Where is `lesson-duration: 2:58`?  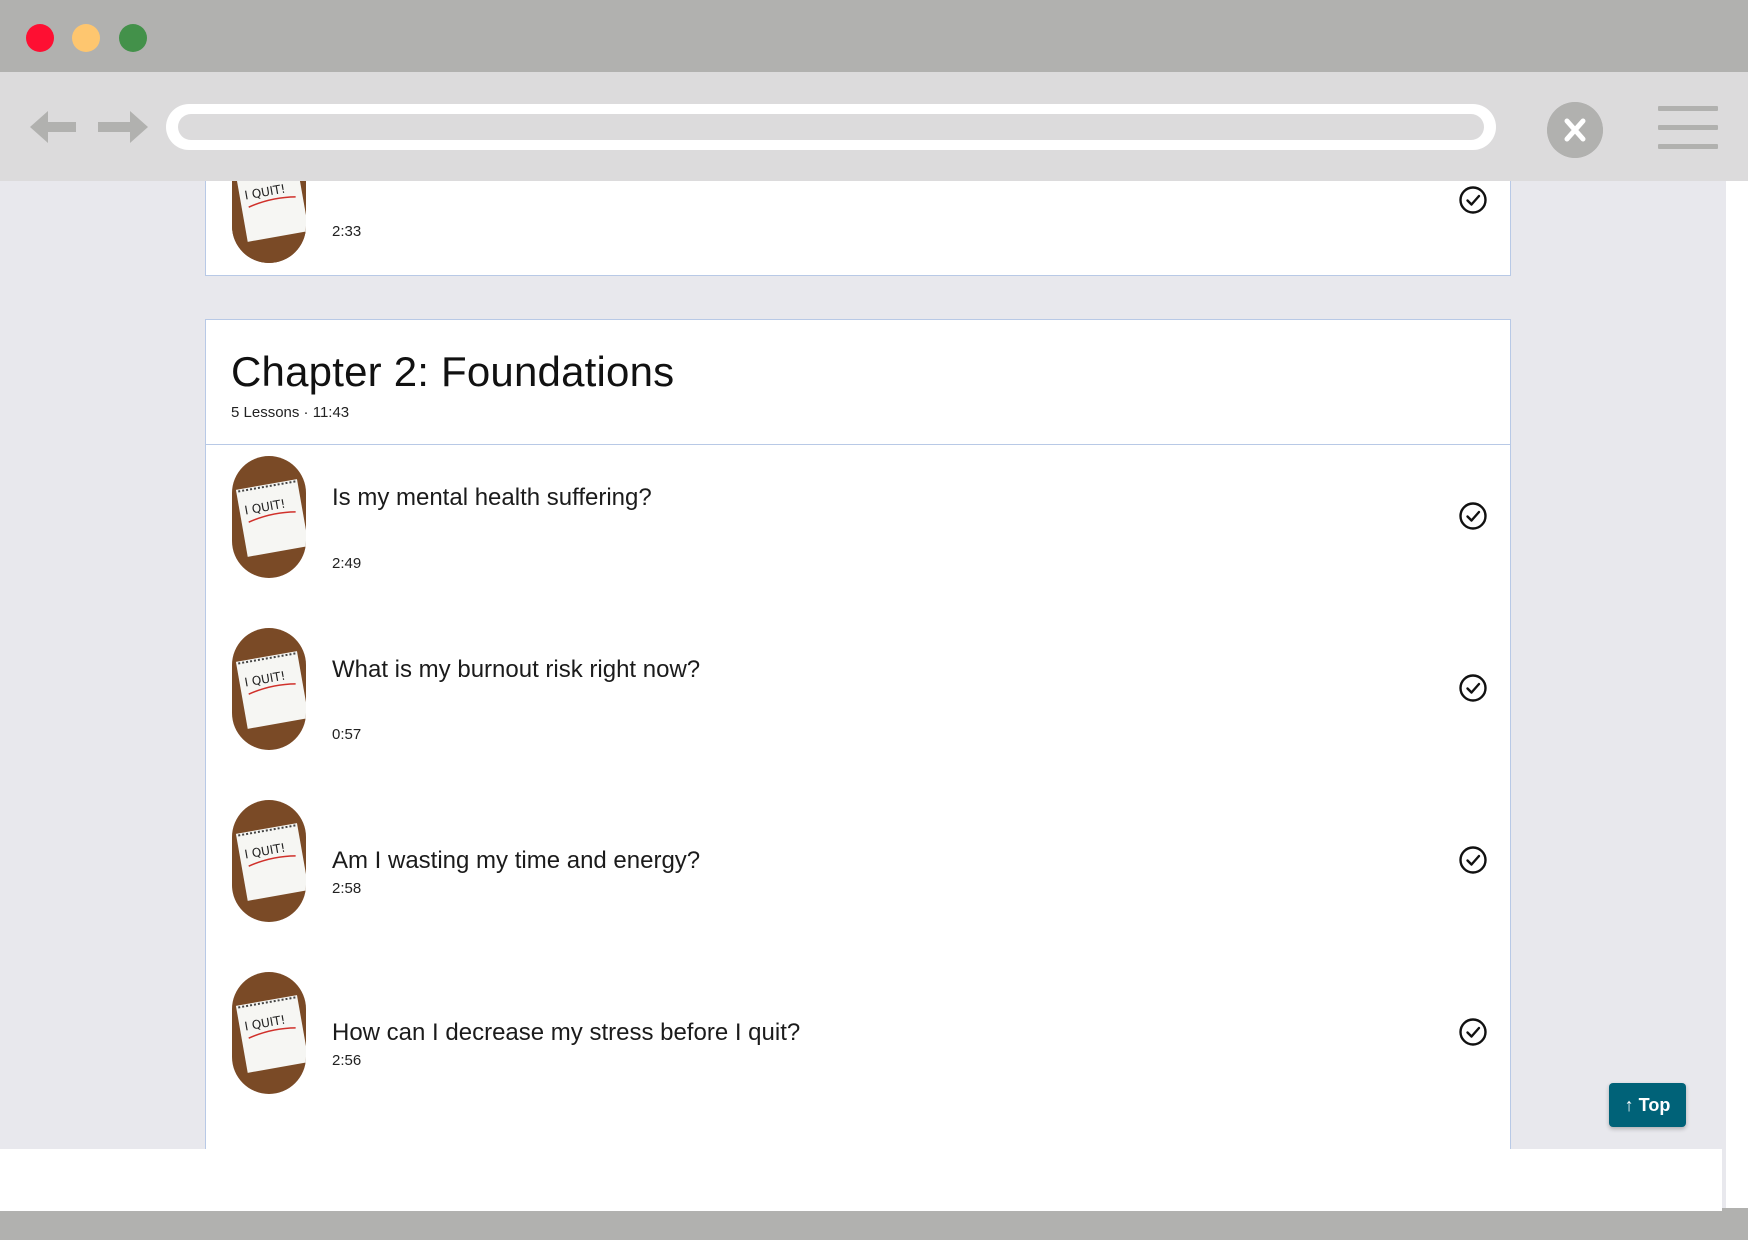
lesson-duration: 2:58 is located at coordinates (347, 888).